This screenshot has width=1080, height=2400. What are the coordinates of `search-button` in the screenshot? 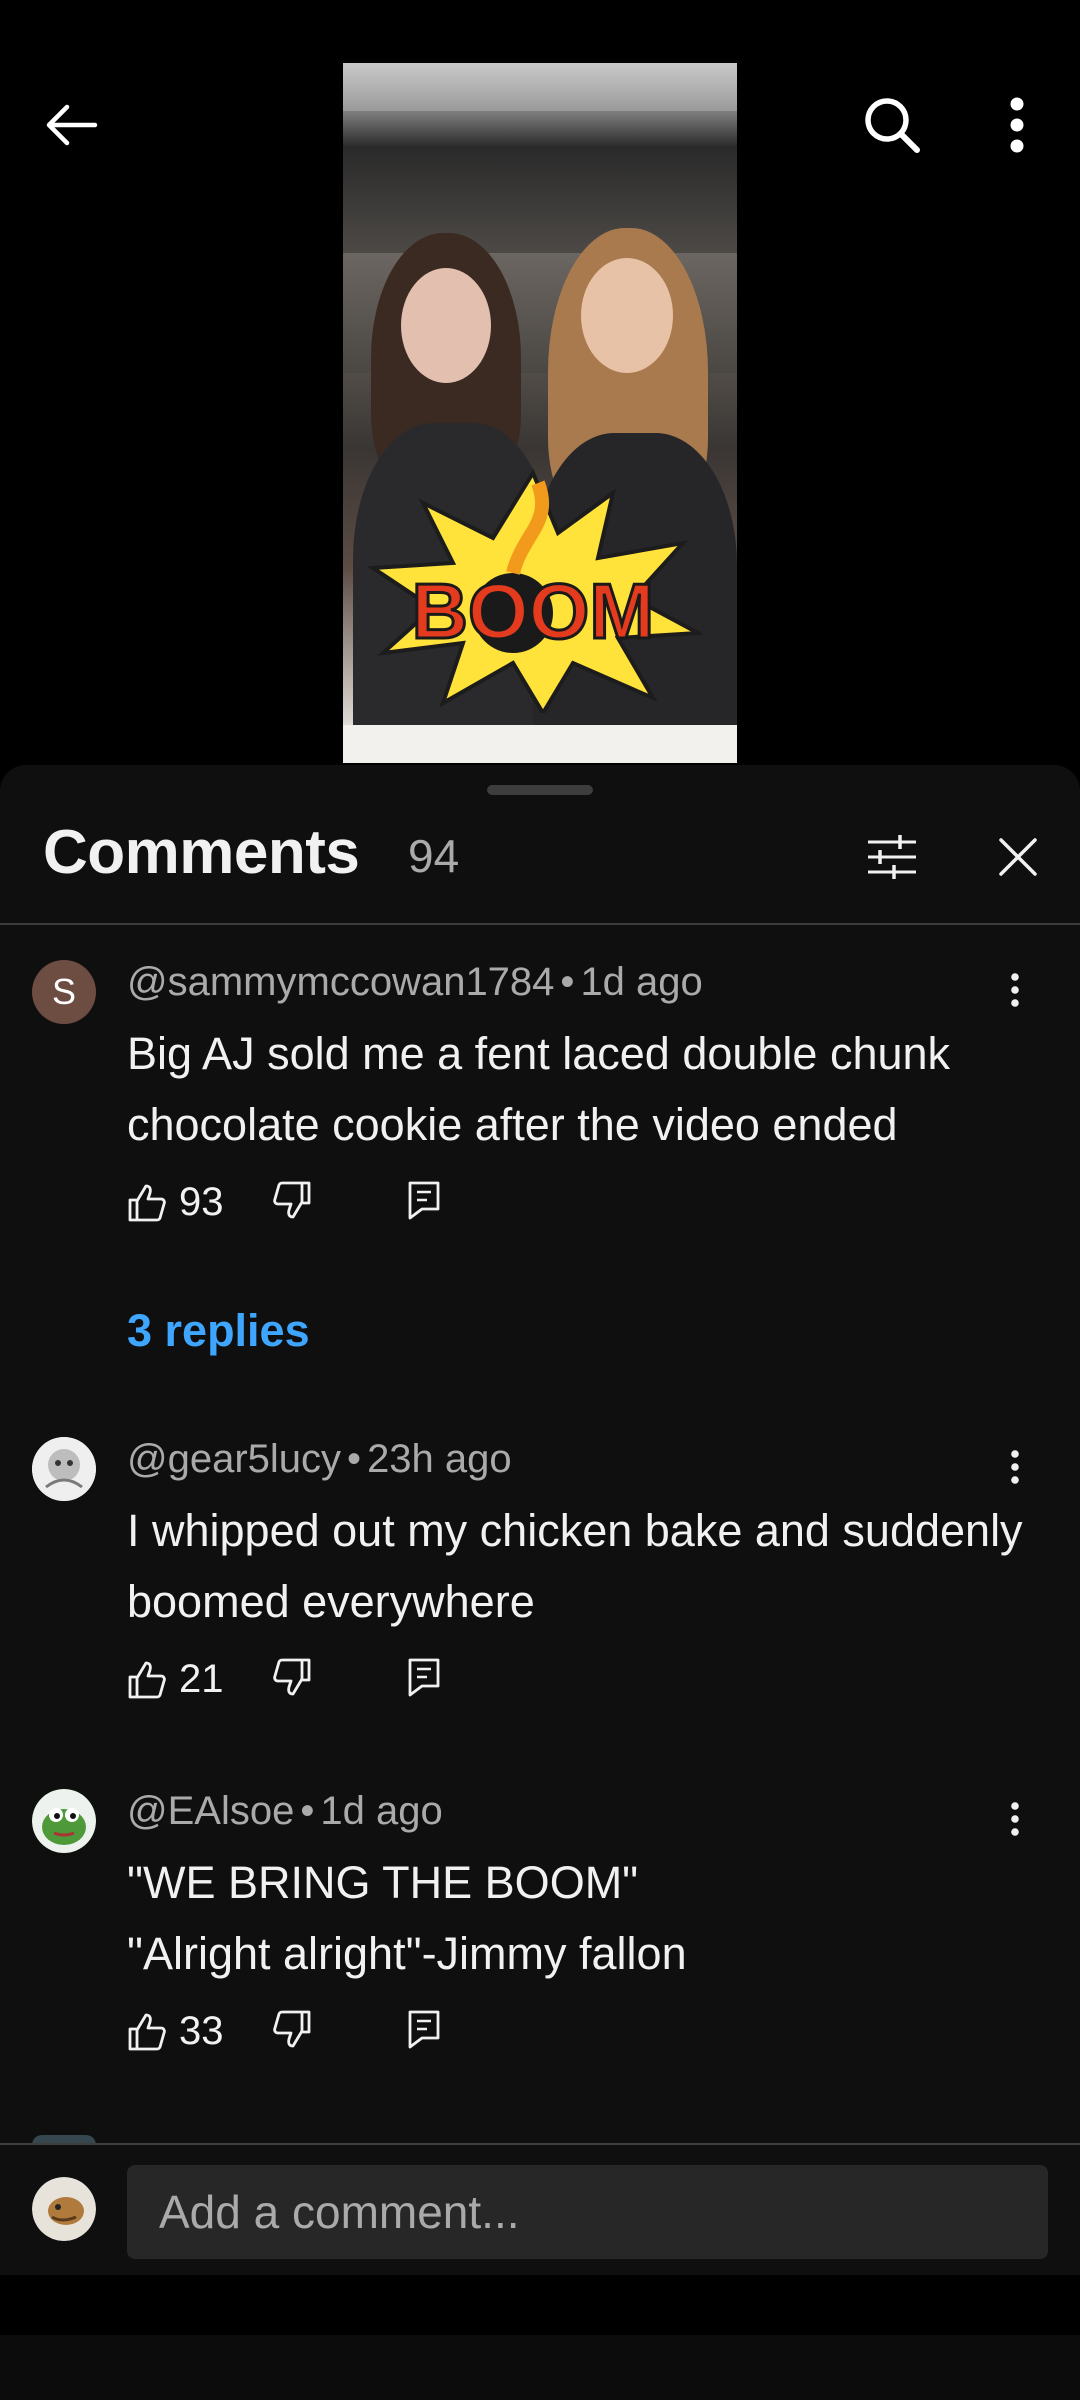 It's located at (892, 125).